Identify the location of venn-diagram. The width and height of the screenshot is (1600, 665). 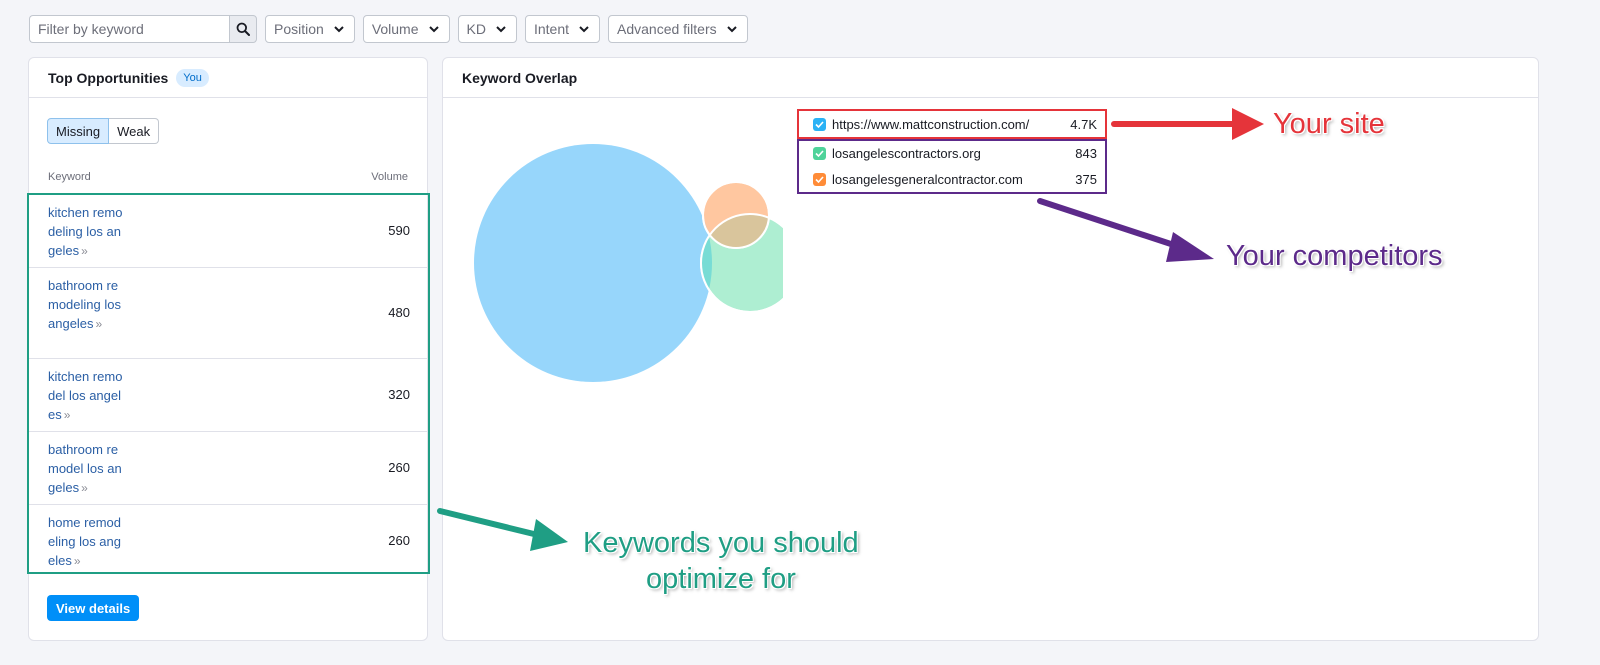
(628, 263).